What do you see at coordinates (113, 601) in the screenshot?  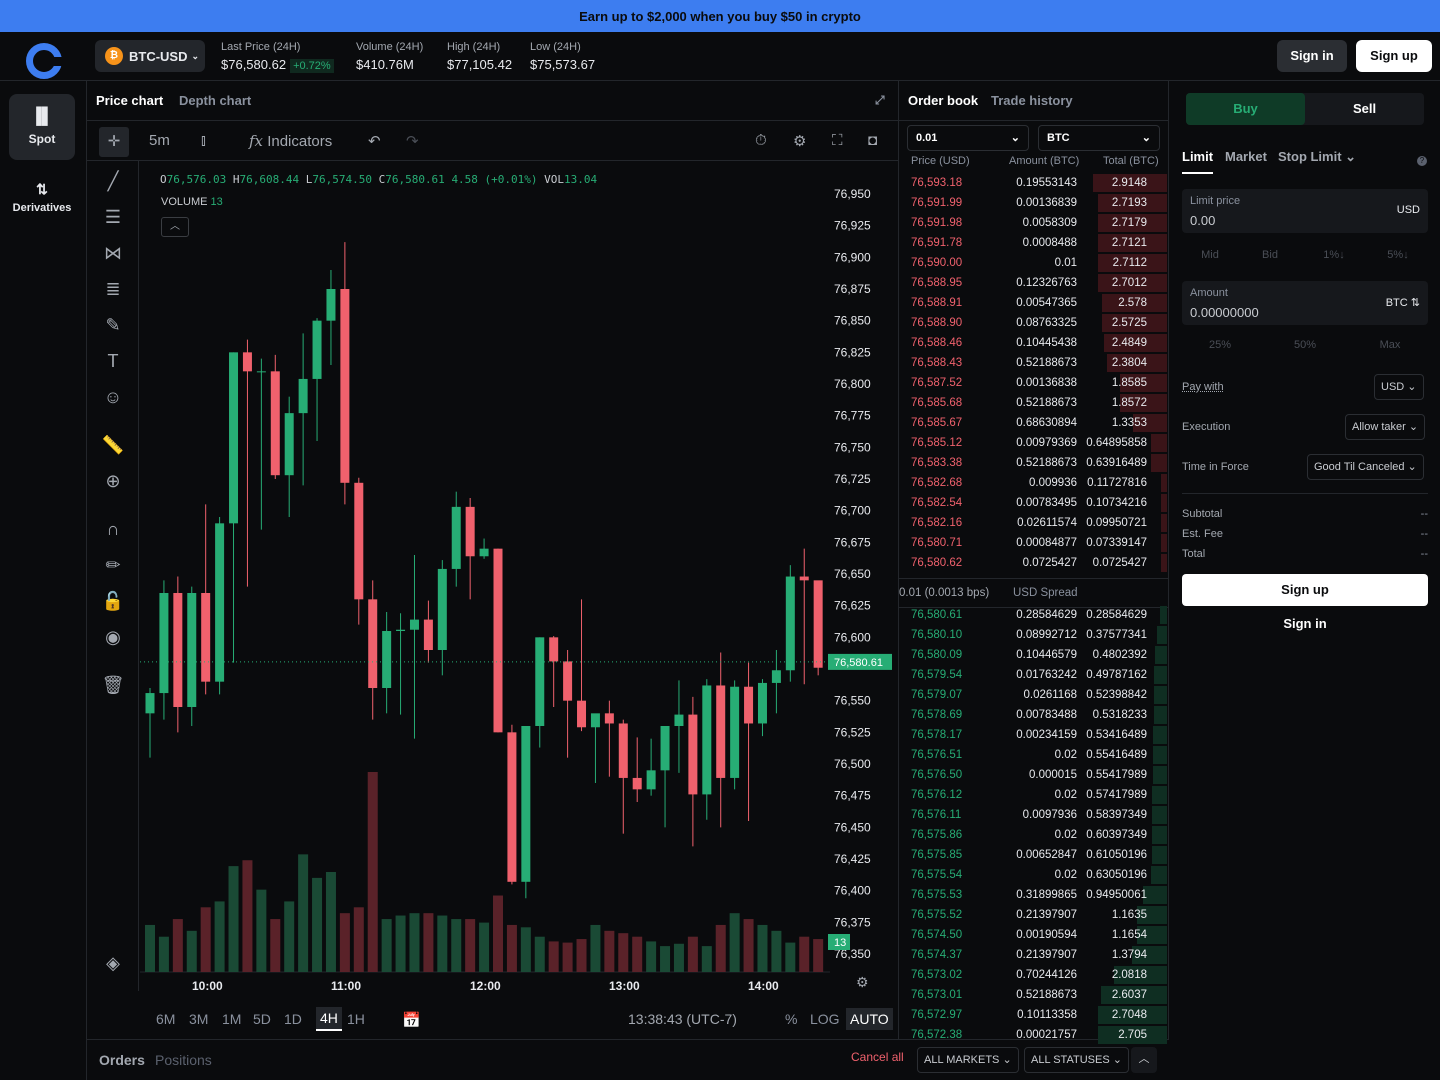 I see `unlock-icon: 🔓` at bounding box center [113, 601].